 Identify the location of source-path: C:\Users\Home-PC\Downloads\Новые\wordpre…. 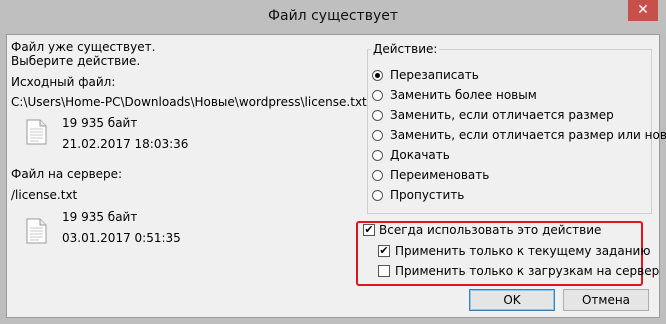
(189, 102).